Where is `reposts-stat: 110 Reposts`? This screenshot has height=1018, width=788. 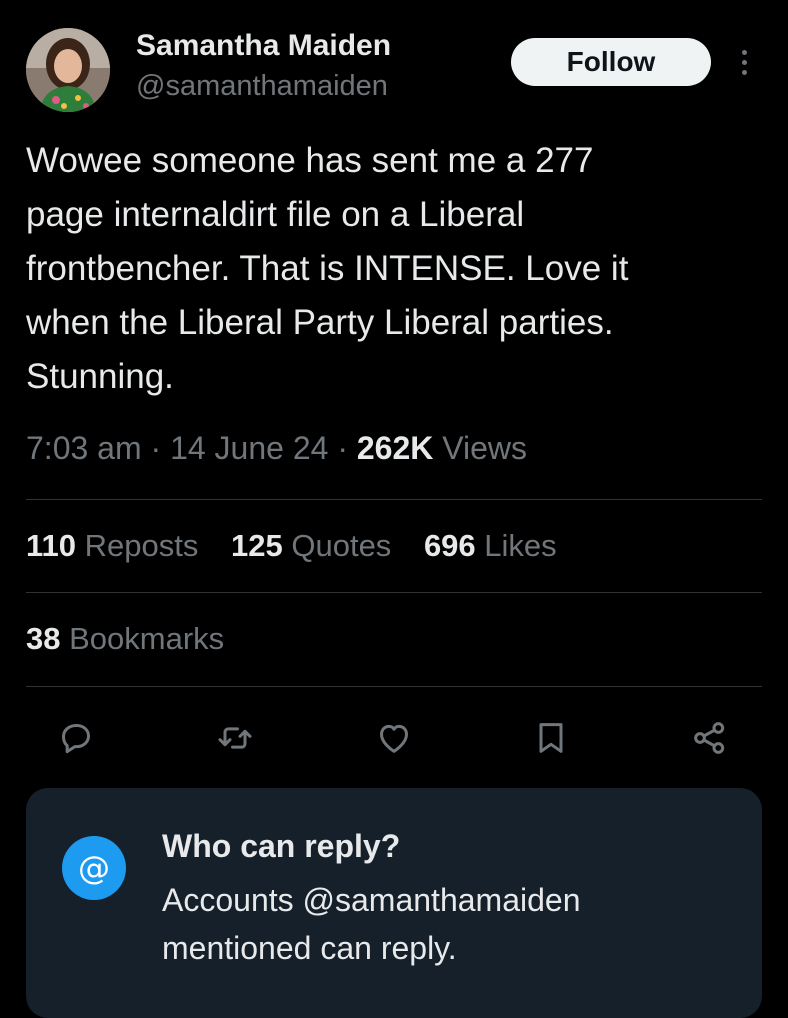 reposts-stat: 110 Reposts is located at coordinates (116, 545).